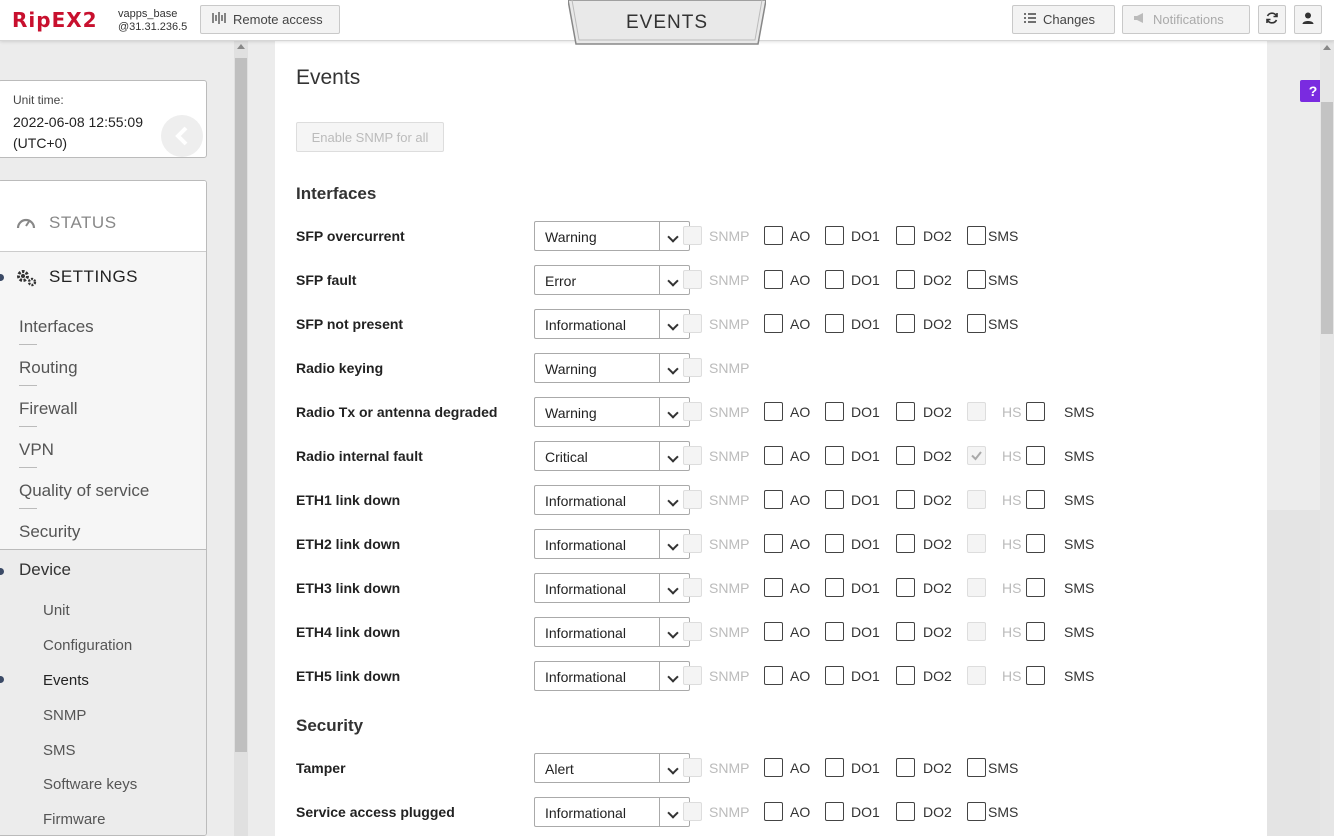 Image resolution: width=1334 pixels, height=836 pixels. Describe the element at coordinates (1186, 19) in the screenshot. I see `notifications-button: Notifications` at that location.